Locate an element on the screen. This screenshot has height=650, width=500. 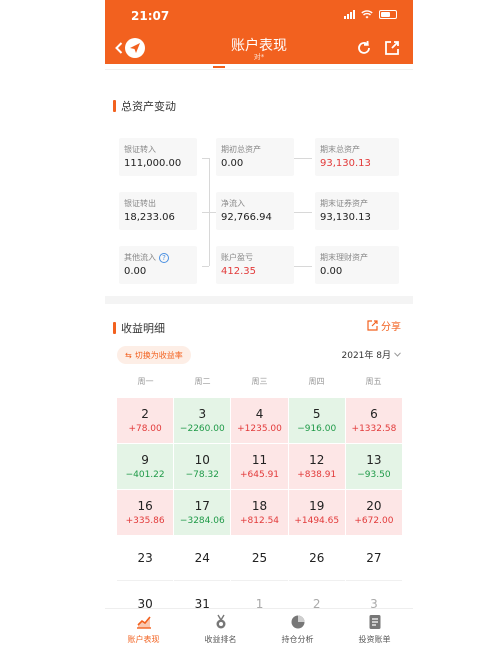
tab-label: 投资账单 is located at coordinates (374, 639).